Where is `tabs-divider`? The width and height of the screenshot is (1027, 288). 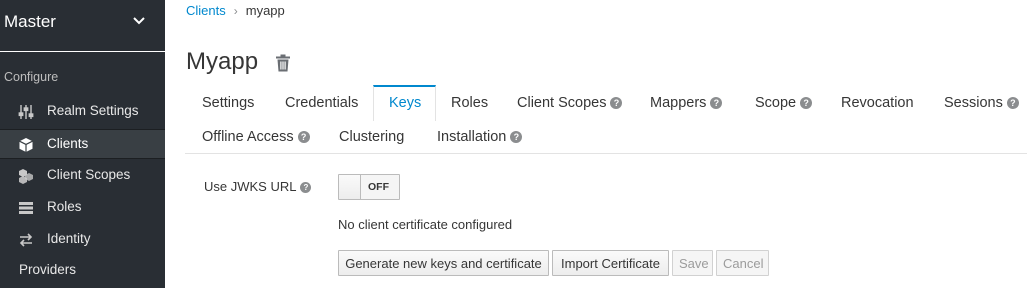 tabs-divider is located at coordinates (606, 153).